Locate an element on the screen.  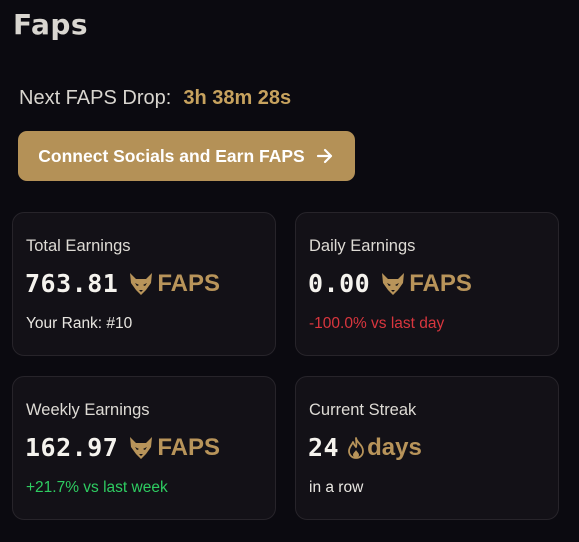
weekly-change-text: +21.7% vs last week is located at coordinates (97, 487).